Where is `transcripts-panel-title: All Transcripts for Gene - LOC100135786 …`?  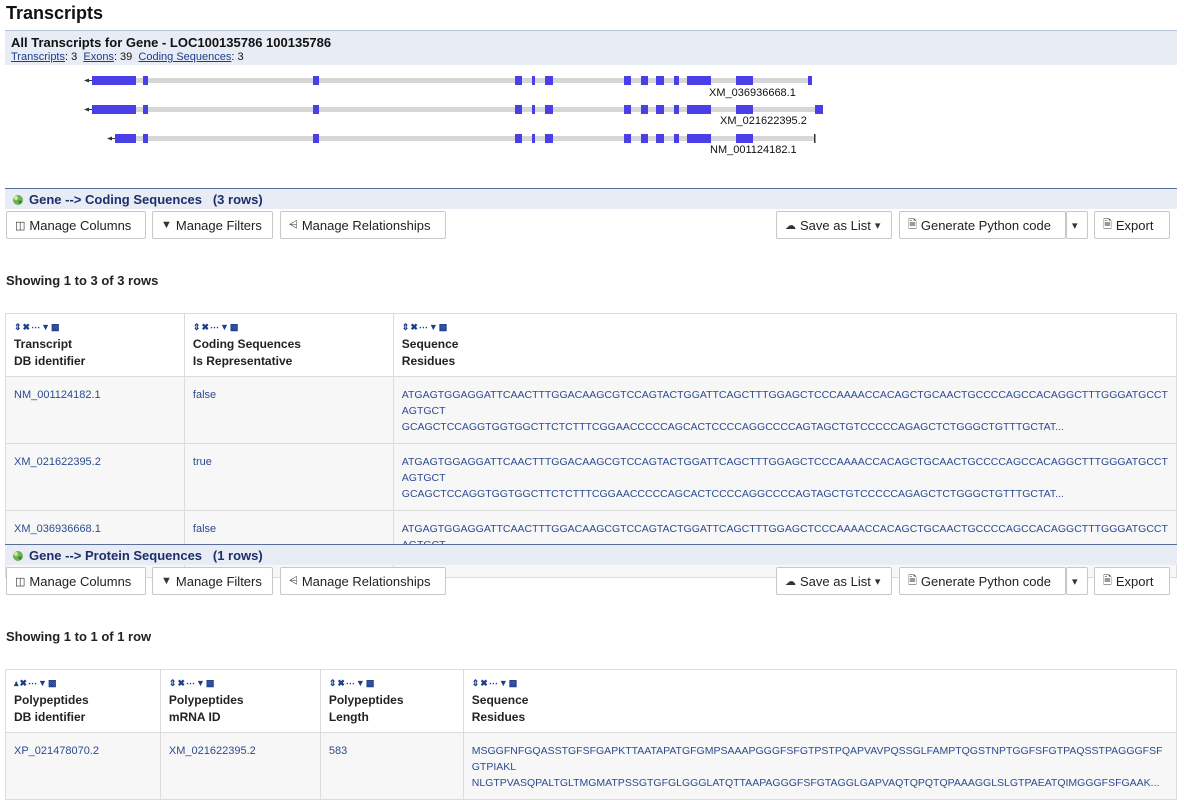
transcripts-panel-title: All Transcripts for Gene - LOC100135786 … is located at coordinates (171, 42).